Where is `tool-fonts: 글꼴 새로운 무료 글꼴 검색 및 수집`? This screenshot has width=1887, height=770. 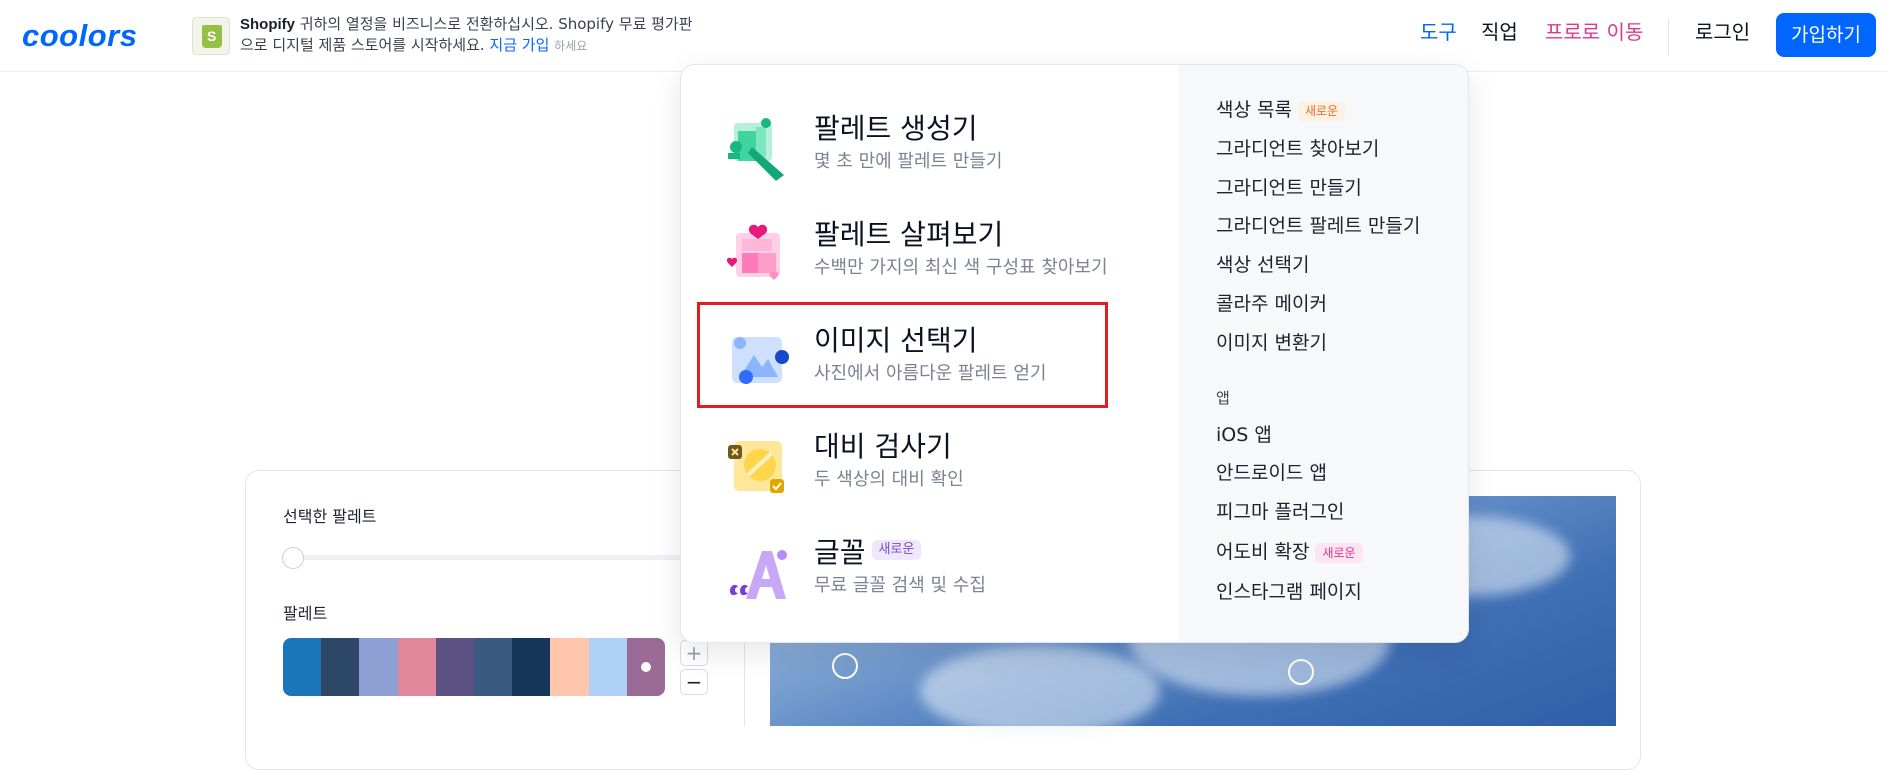 tool-fonts: 글꼴 새로운 무료 글꼴 검색 및 수집 is located at coordinates (936, 578).